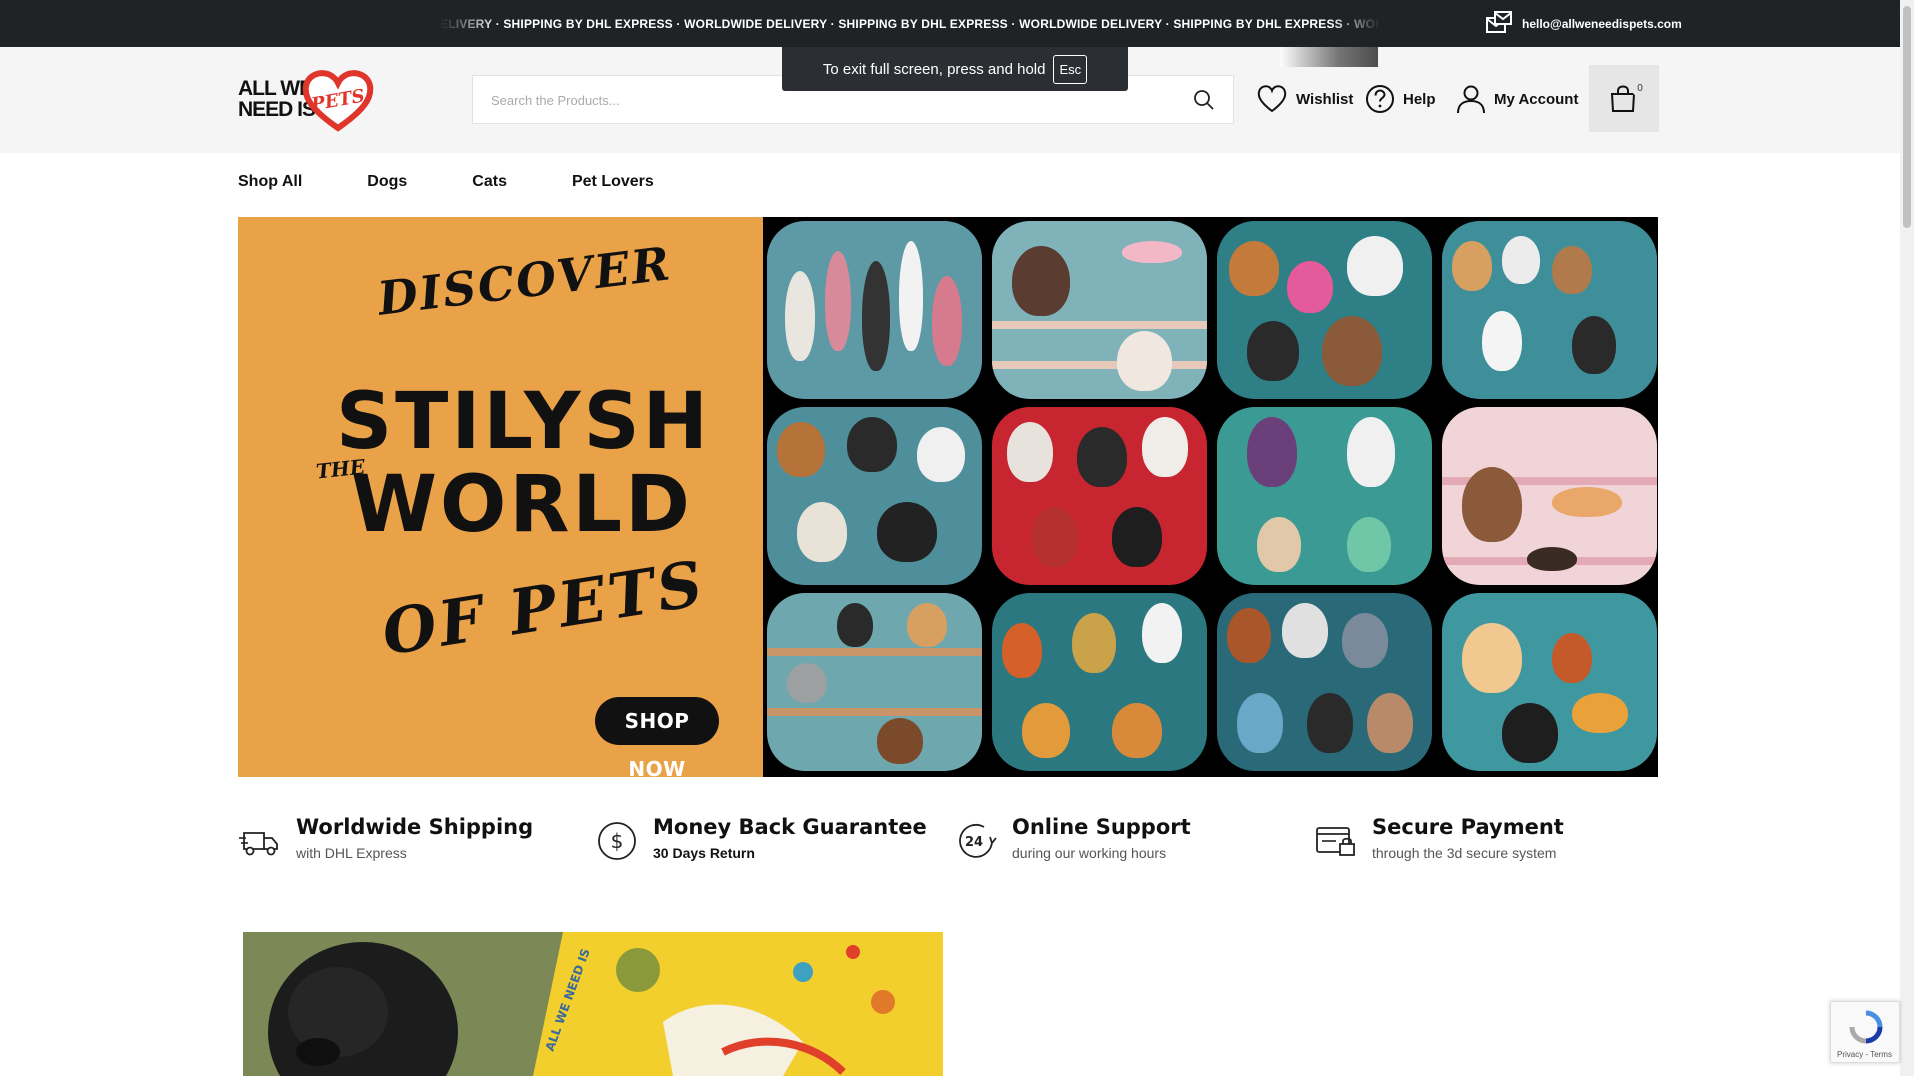  Describe the element at coordinates (613, 182) in the screenshot. I see `nav-item-pet-lovers: Pet Lovers` at that location.